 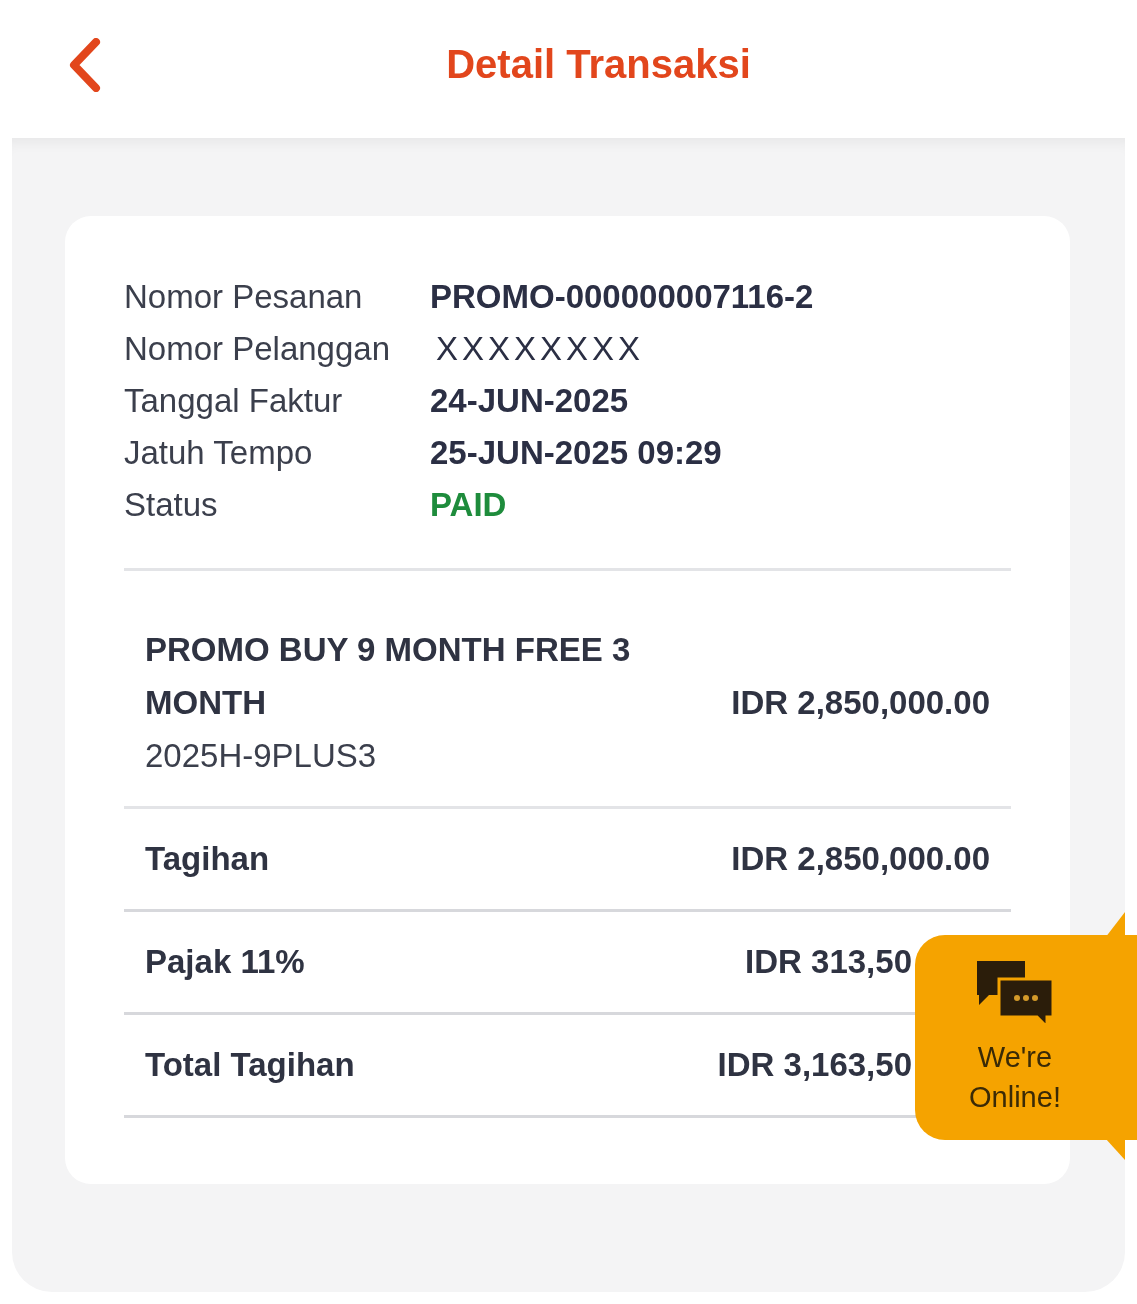 I want to click on summary-label: Pajak 11%, so click(x=225, y=962).